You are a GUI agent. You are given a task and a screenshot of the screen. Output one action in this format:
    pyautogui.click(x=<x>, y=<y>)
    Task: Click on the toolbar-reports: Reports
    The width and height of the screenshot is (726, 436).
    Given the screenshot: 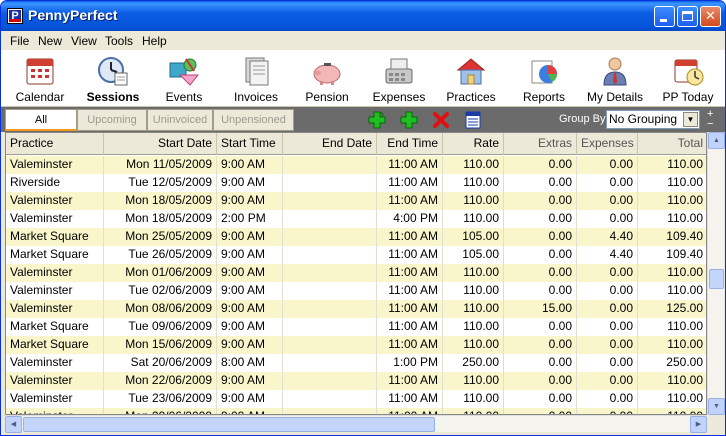 What is the action you would take?
    pyautogui.click(x=544, y=79)
    